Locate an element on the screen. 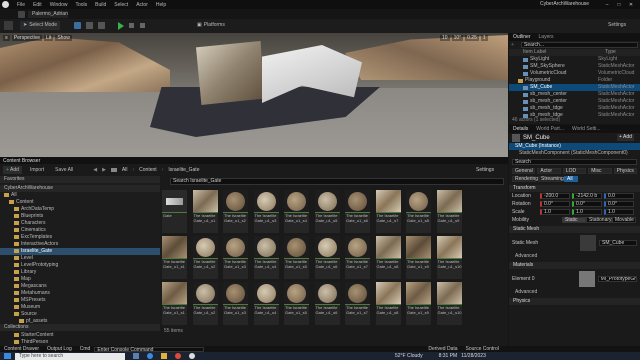 Image resolution: width=640 pixels, height=360 pixels. task-view-icon is located at coordinates (136, 356).